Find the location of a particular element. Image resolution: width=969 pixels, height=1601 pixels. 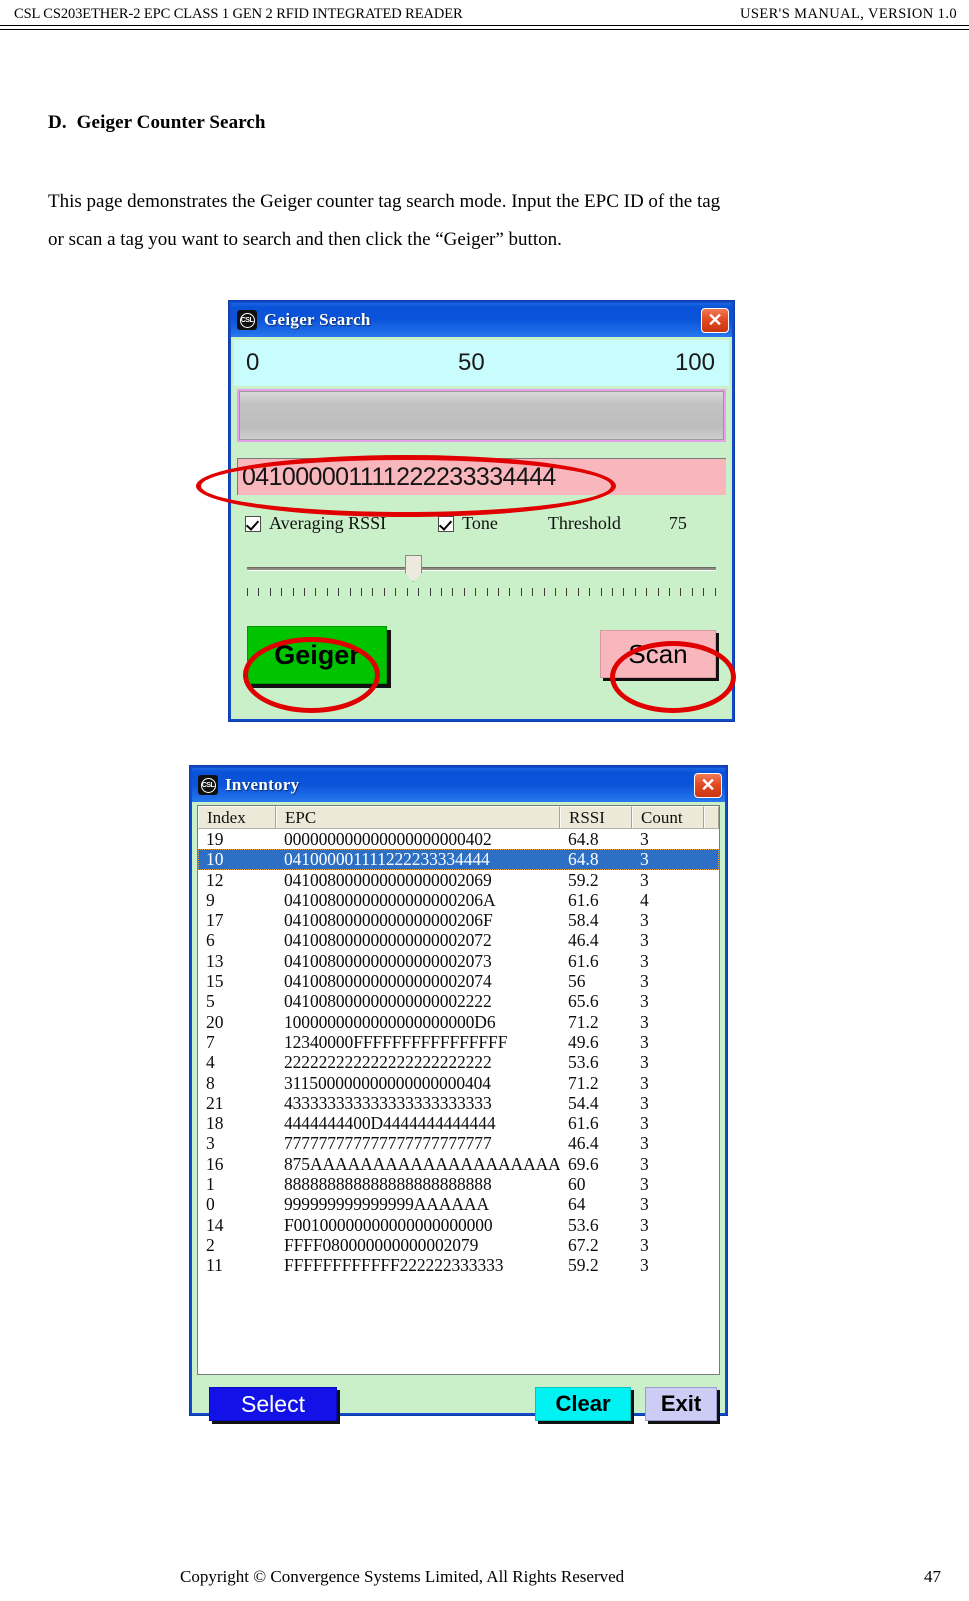

table-row: 21 433333333333333333333333 54.4 3 is located at coordinates (458, 1103).